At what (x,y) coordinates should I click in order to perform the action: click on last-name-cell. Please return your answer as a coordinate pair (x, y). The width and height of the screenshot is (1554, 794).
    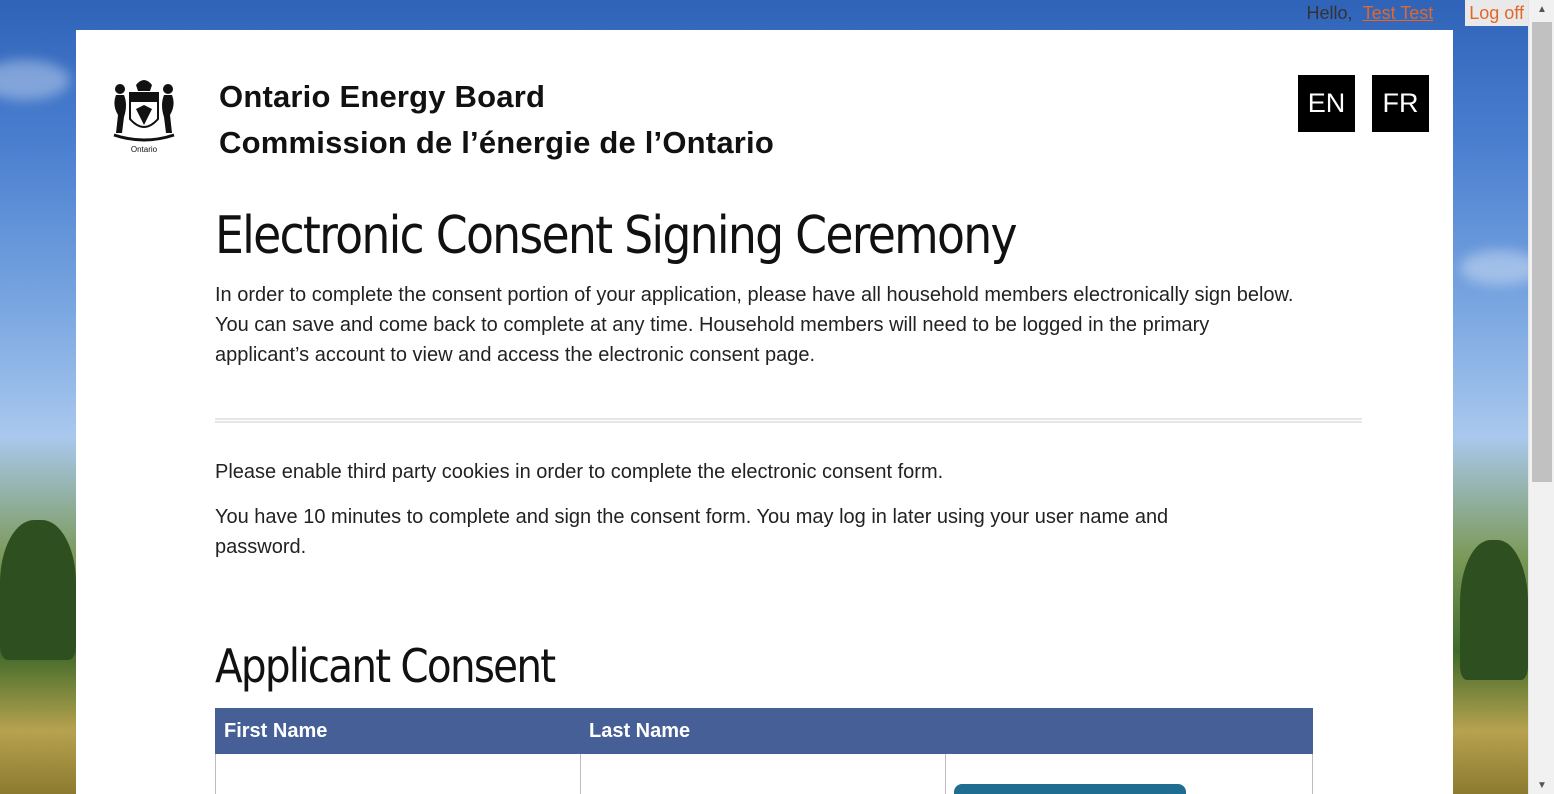
    Looking at the image, I should click on (763, 773).